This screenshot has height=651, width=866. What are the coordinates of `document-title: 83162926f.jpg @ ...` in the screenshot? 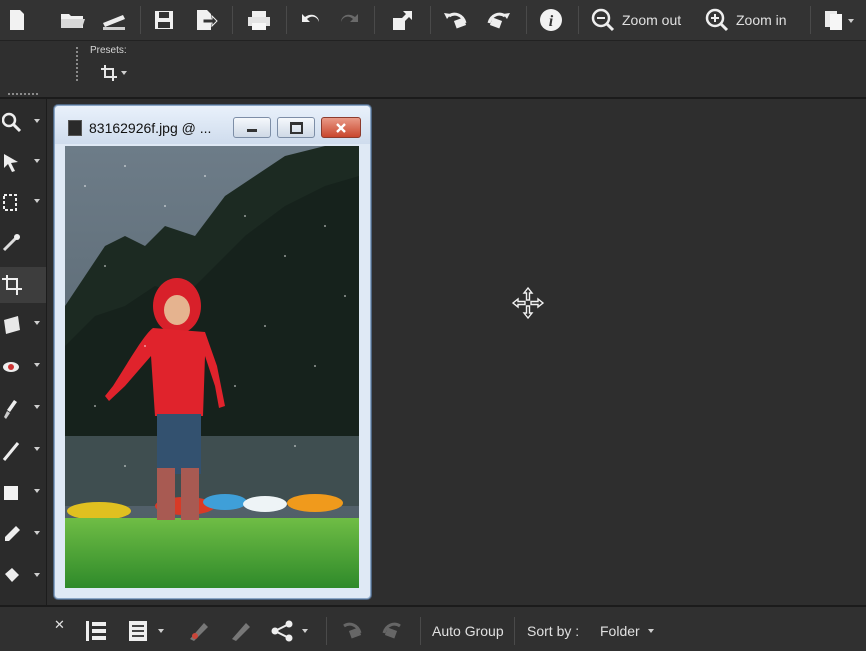 It's located at (150, 128).